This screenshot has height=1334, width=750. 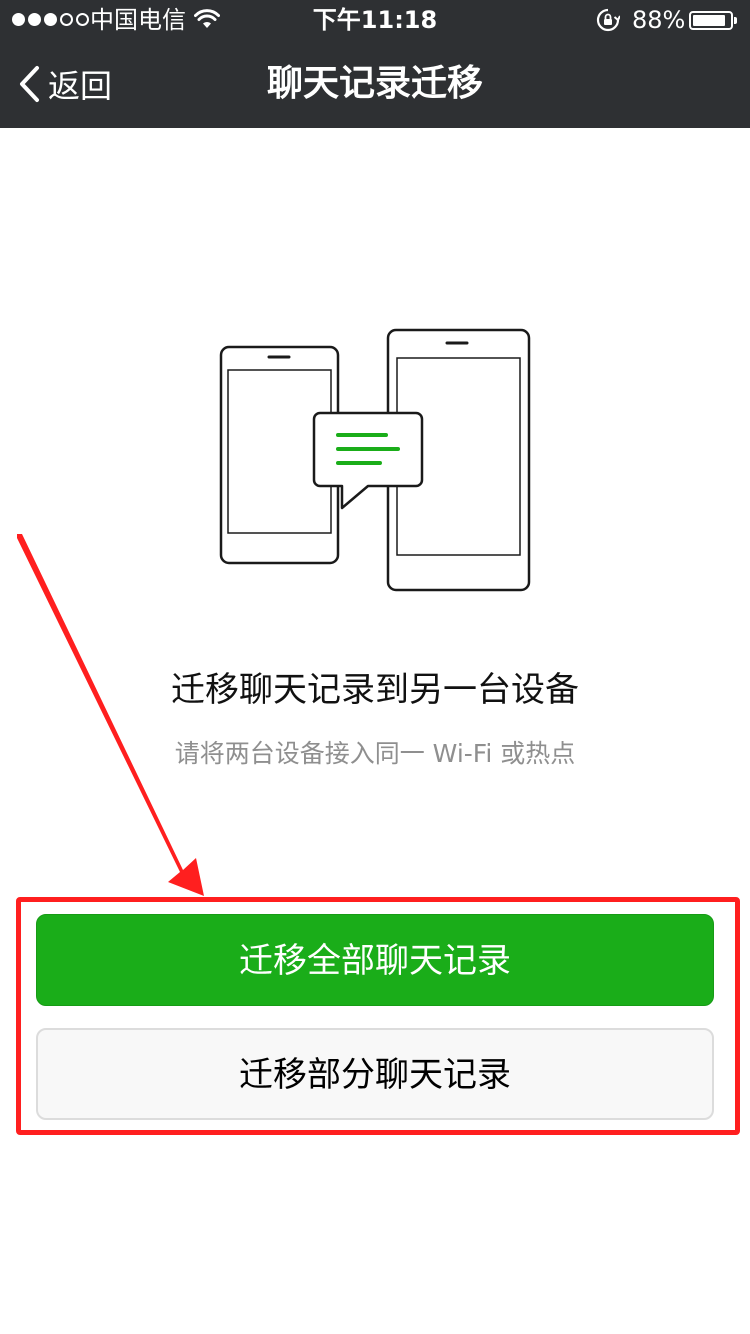 I want to click on page-title: 聊天记录迁移, so click(x=374, y=83).